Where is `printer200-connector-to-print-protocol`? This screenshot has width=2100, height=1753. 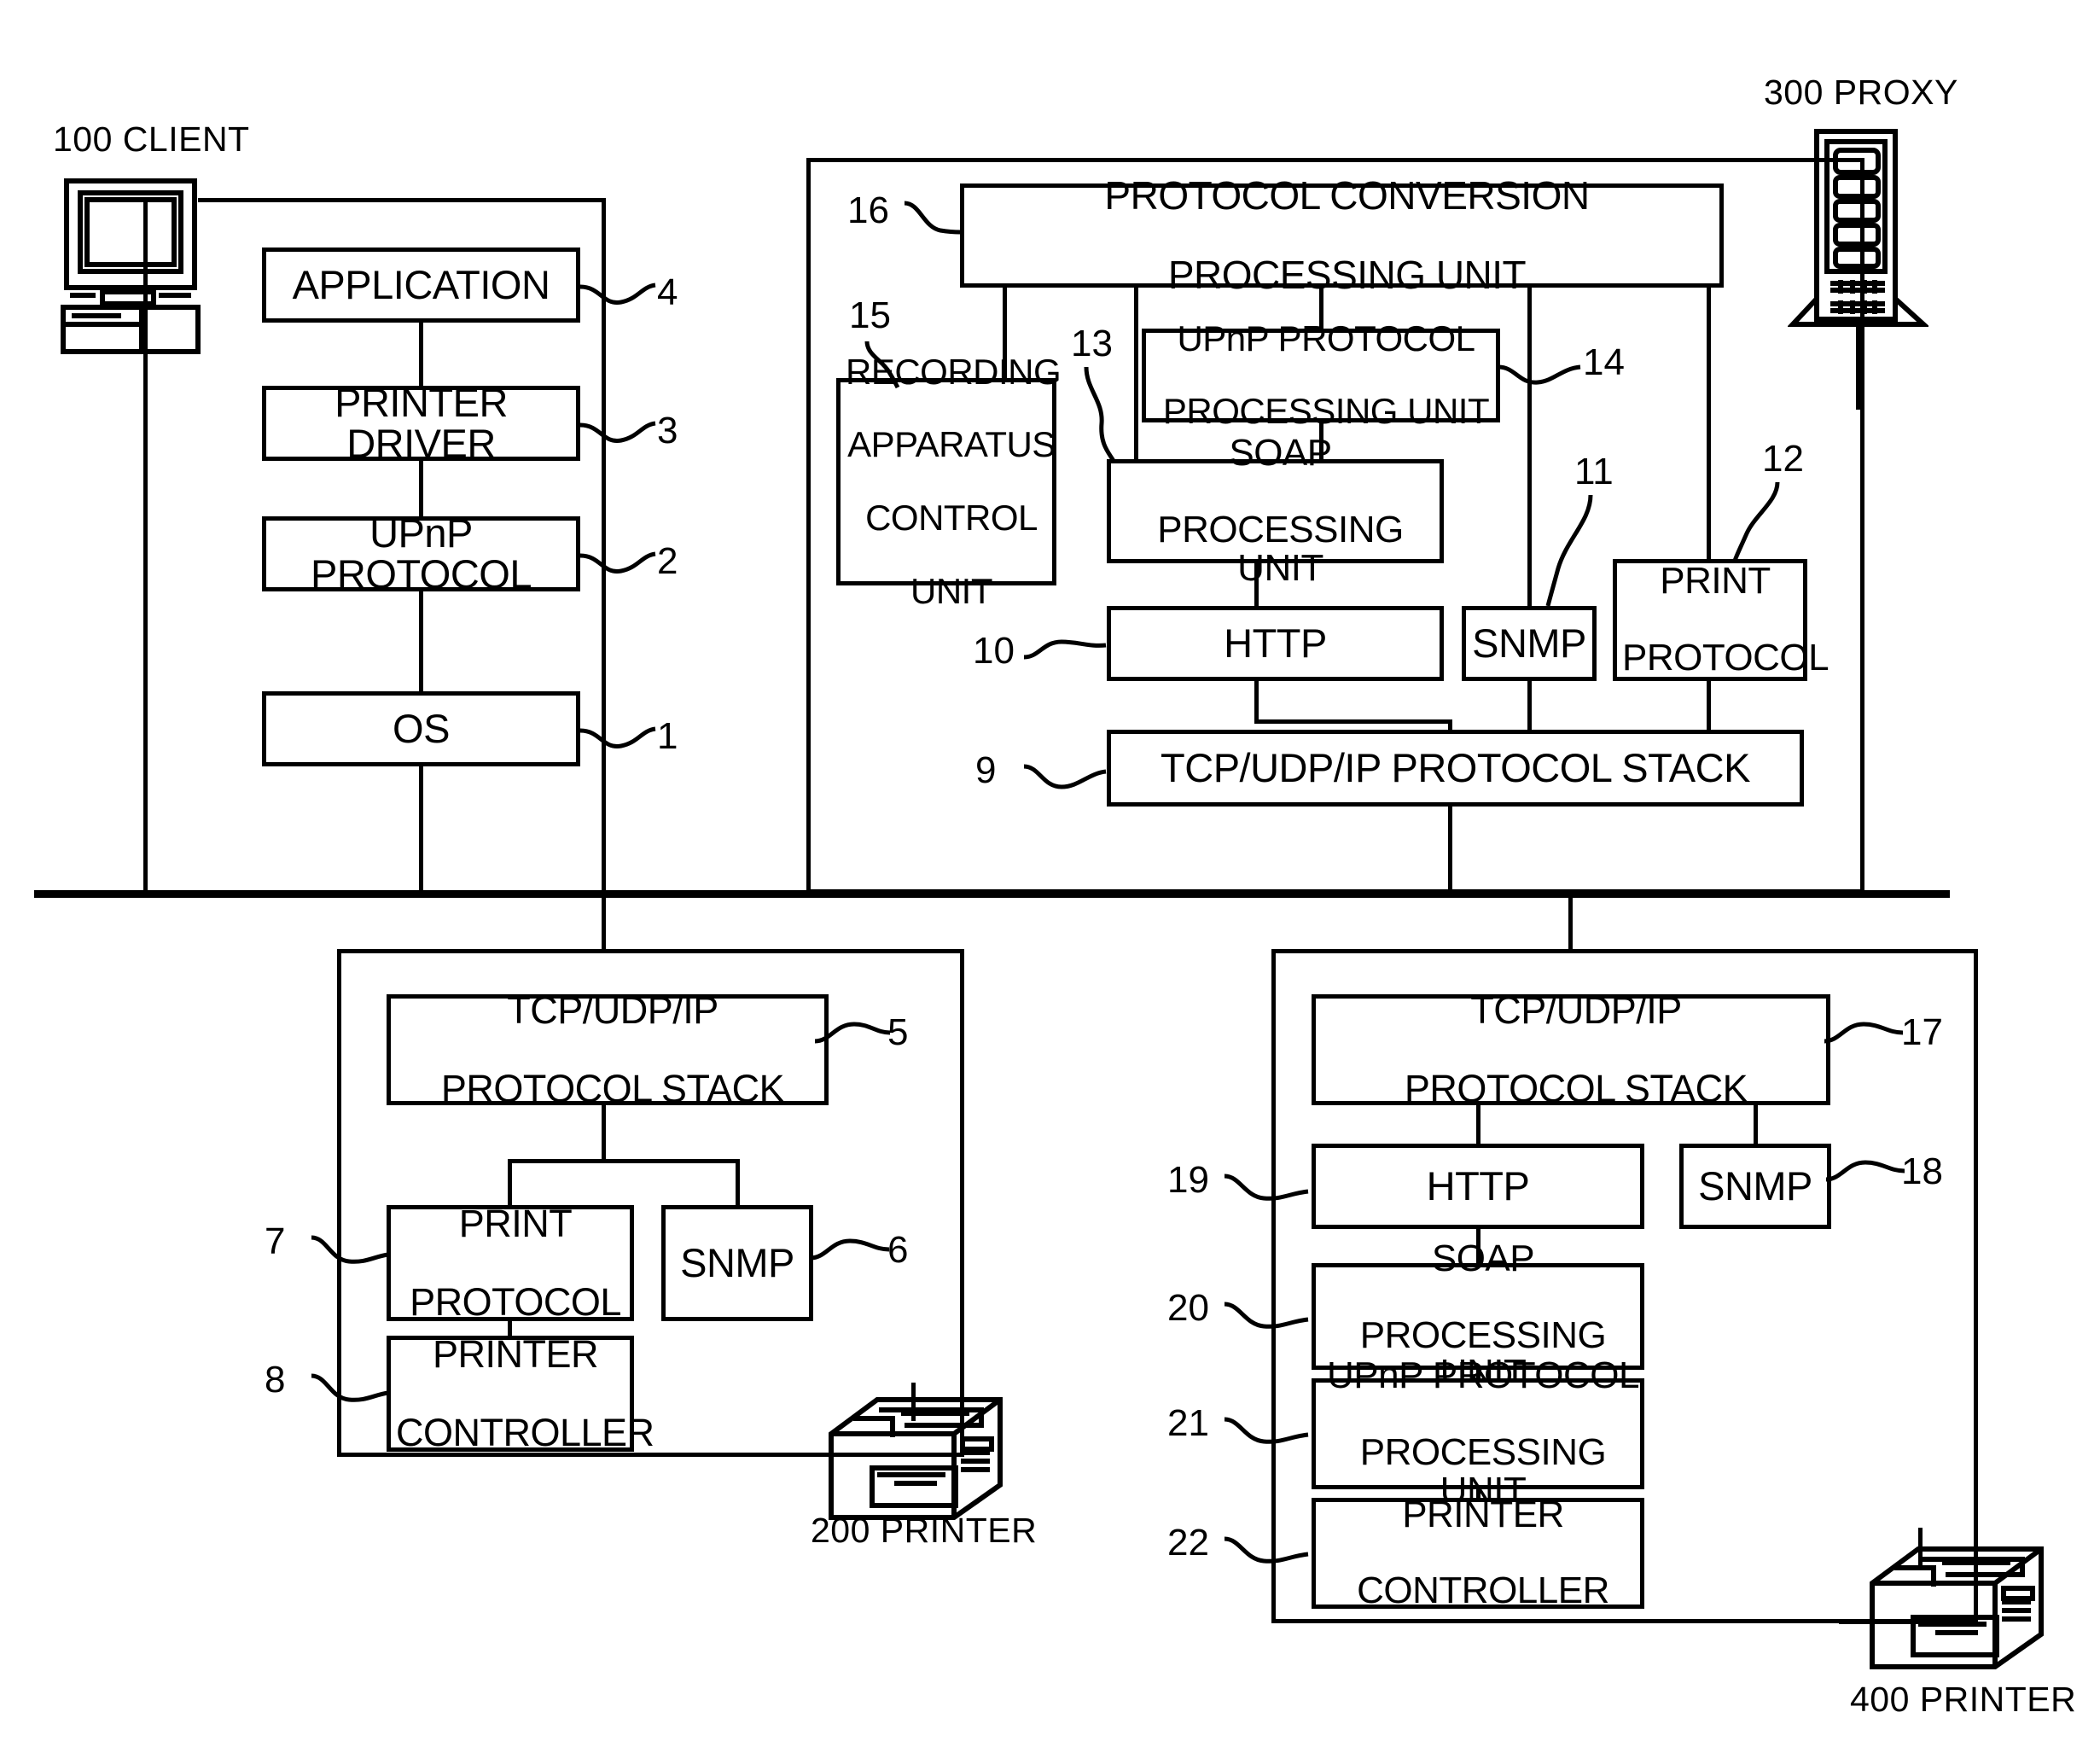
printer200-connector-to-print-protocol is located at coordinates (510, 1182).